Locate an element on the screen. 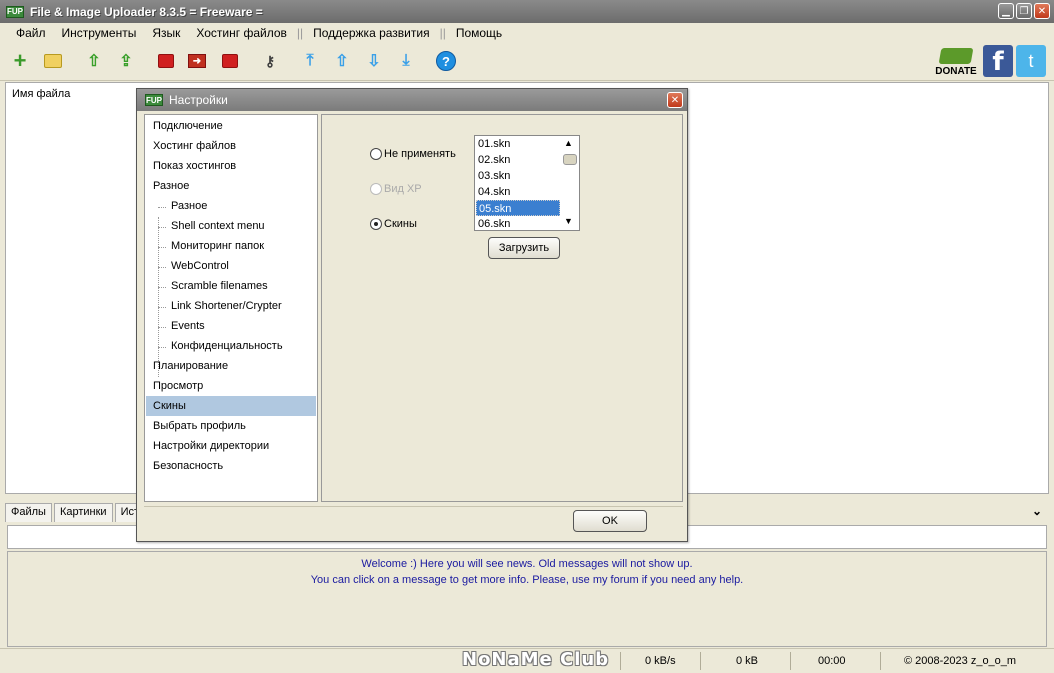 Image resolution: width=1054 pixels, height=673 pixels. move-top-icon: ⤒ is located at coordinates (310, 61).